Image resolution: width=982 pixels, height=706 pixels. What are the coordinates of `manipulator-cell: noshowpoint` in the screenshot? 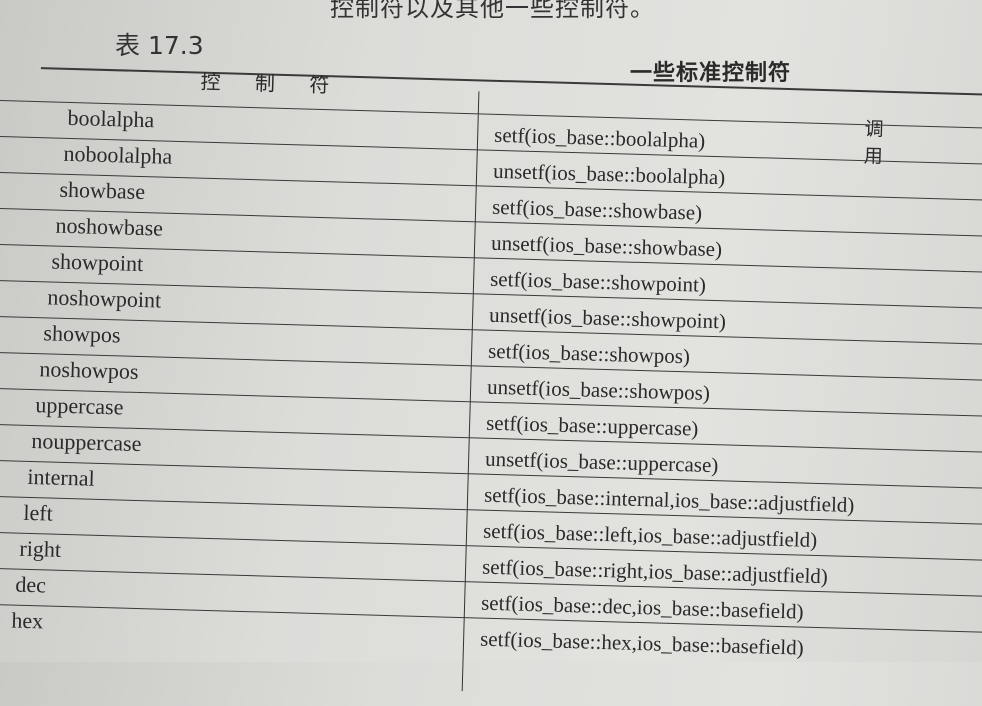 It's located at (104, 298).